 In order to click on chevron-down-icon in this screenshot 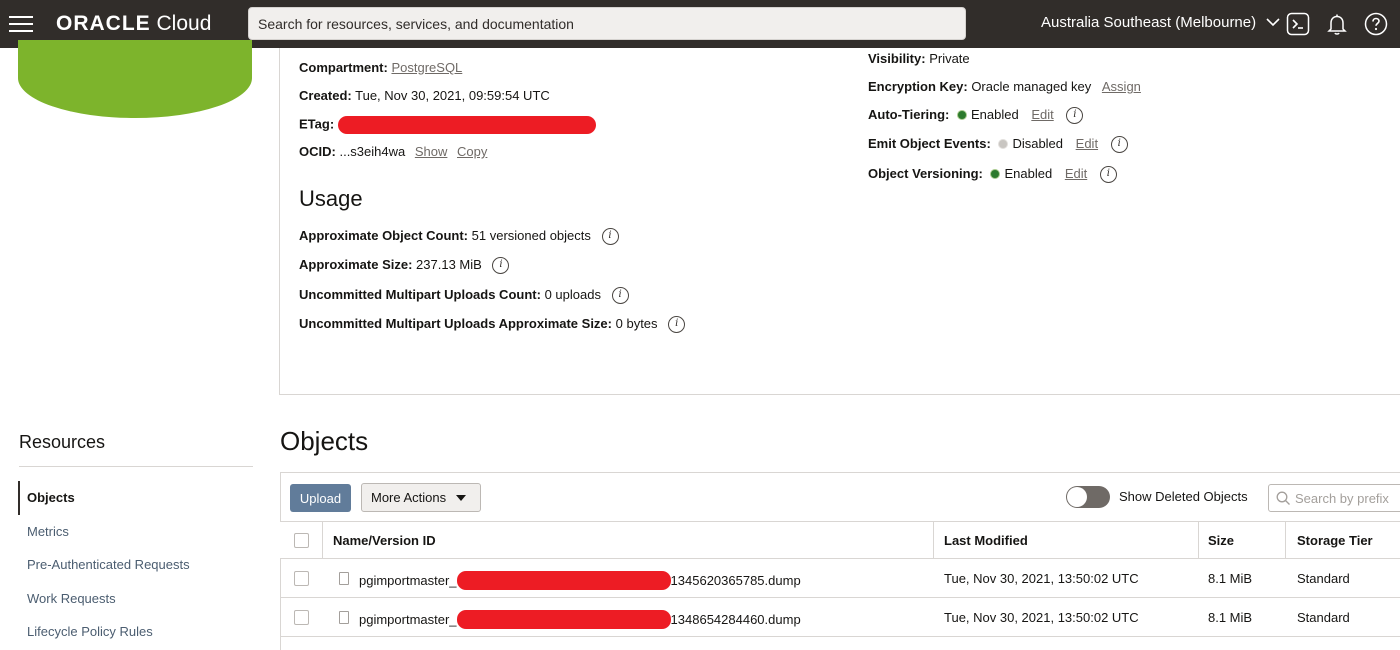, I will do `click(1273, 22)`.